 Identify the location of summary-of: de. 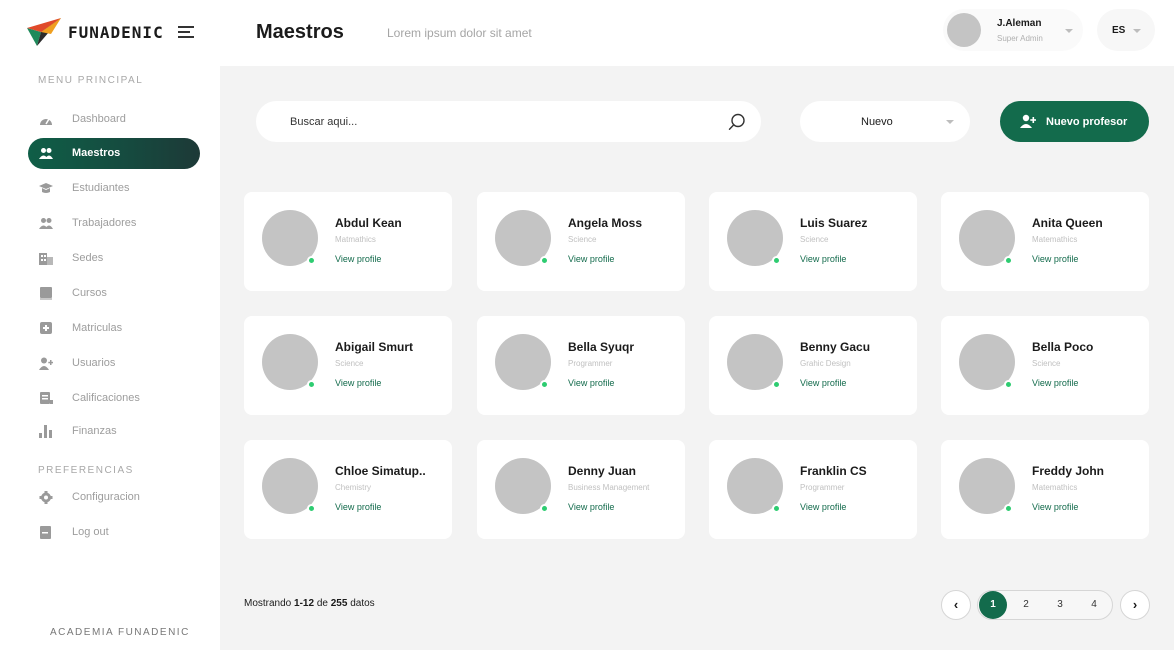
(322, 603).